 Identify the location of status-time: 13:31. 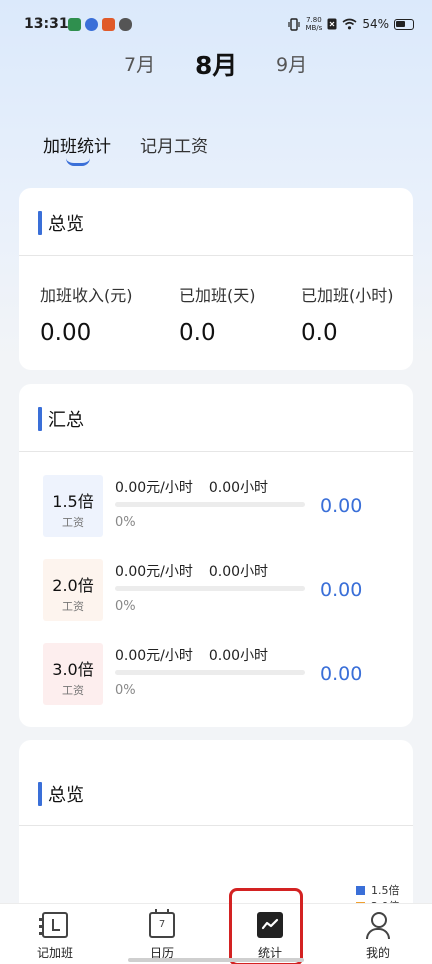
(46, 24).